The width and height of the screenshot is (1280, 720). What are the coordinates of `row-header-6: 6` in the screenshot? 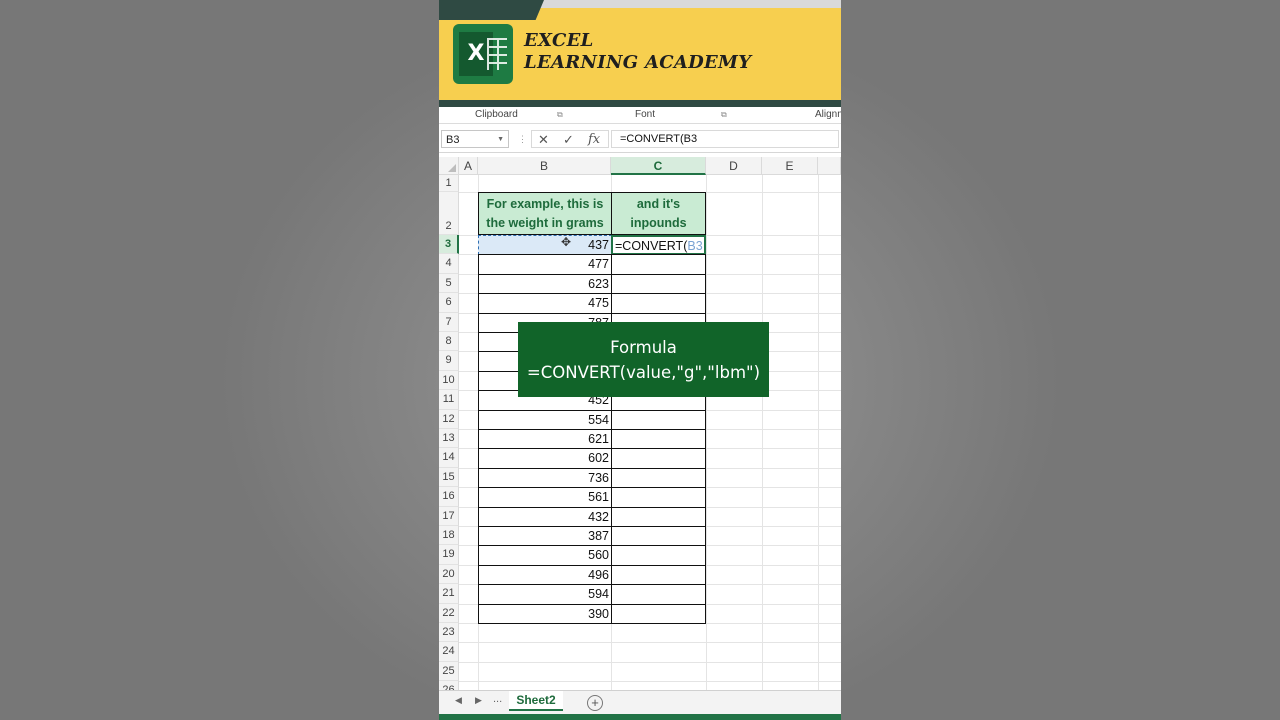 It's located at (449, 303).